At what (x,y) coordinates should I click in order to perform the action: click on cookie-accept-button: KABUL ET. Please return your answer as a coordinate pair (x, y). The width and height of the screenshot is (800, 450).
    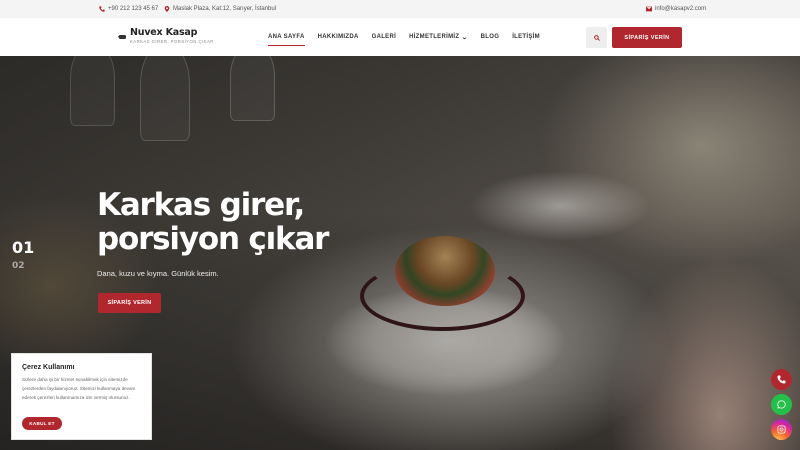
    Looking at the image, I should click on (42, 423).